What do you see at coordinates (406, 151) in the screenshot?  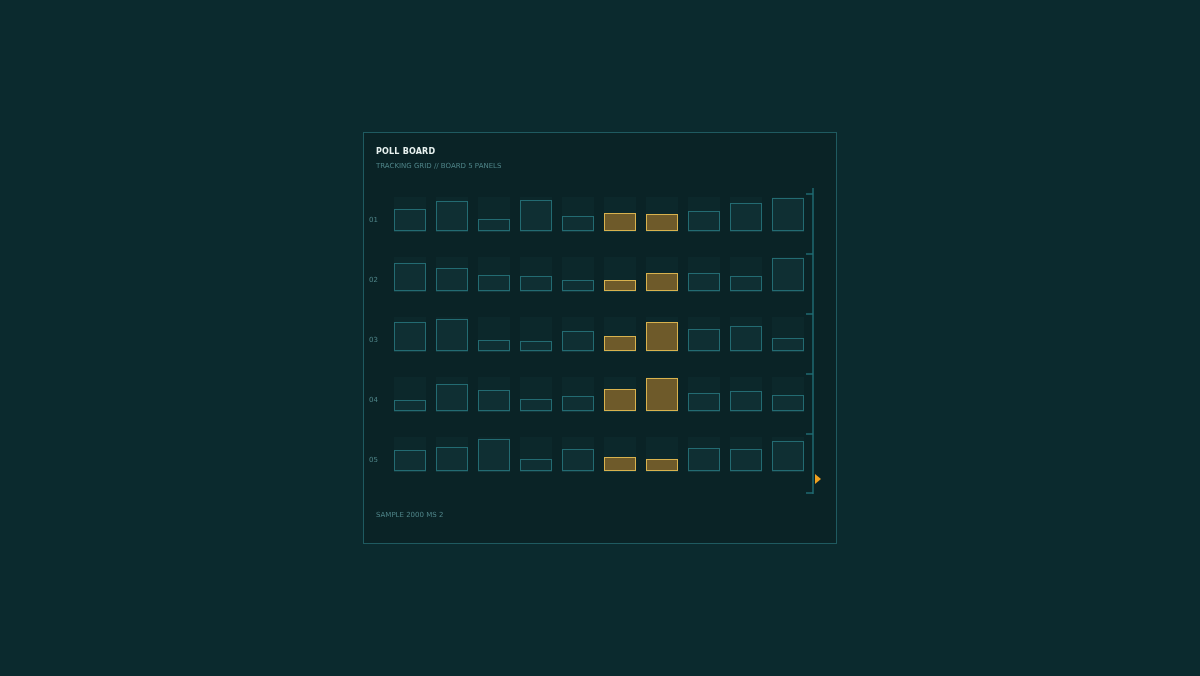 I see `board-title: POLL BOARD` at bounding box center [406, 151].